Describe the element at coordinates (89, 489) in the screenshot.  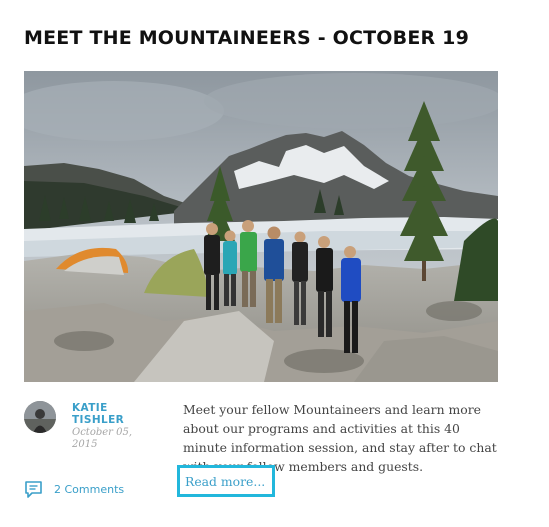
I see `comments-count: 2 Comments` at that location.